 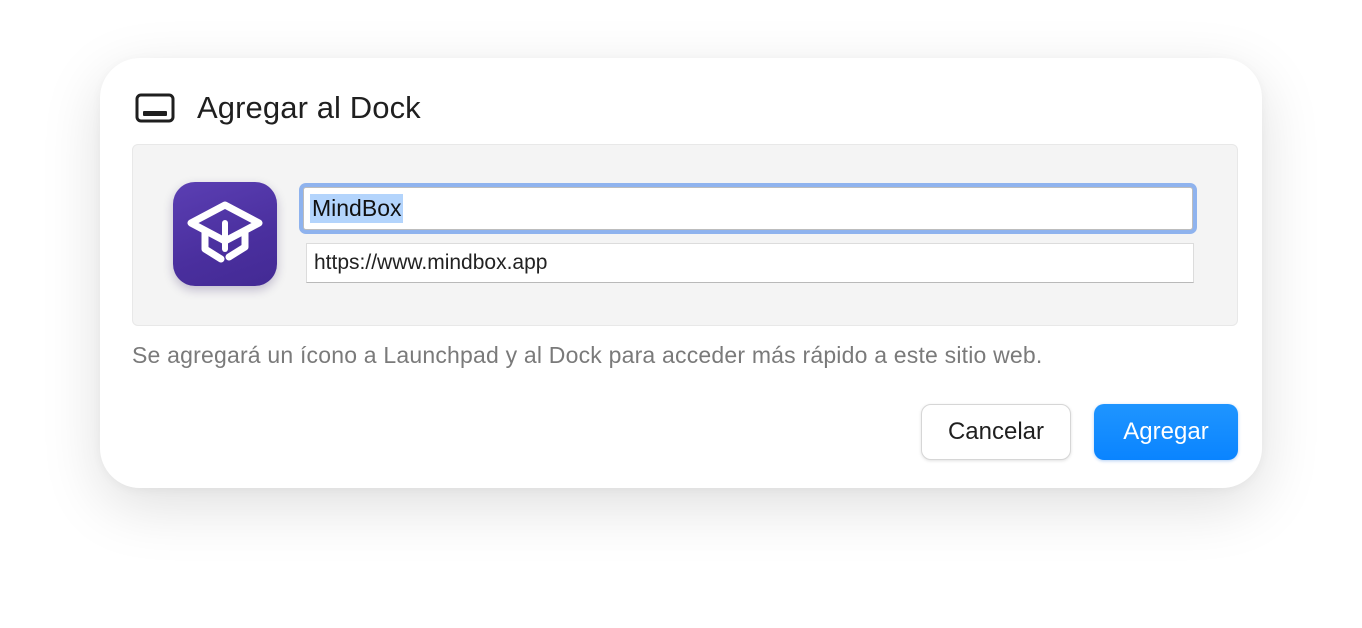 What do you see at coordinates (996, 432) in the screenshot?
I see `cancel-button: Cancelar` at bounding box center [996, 432].